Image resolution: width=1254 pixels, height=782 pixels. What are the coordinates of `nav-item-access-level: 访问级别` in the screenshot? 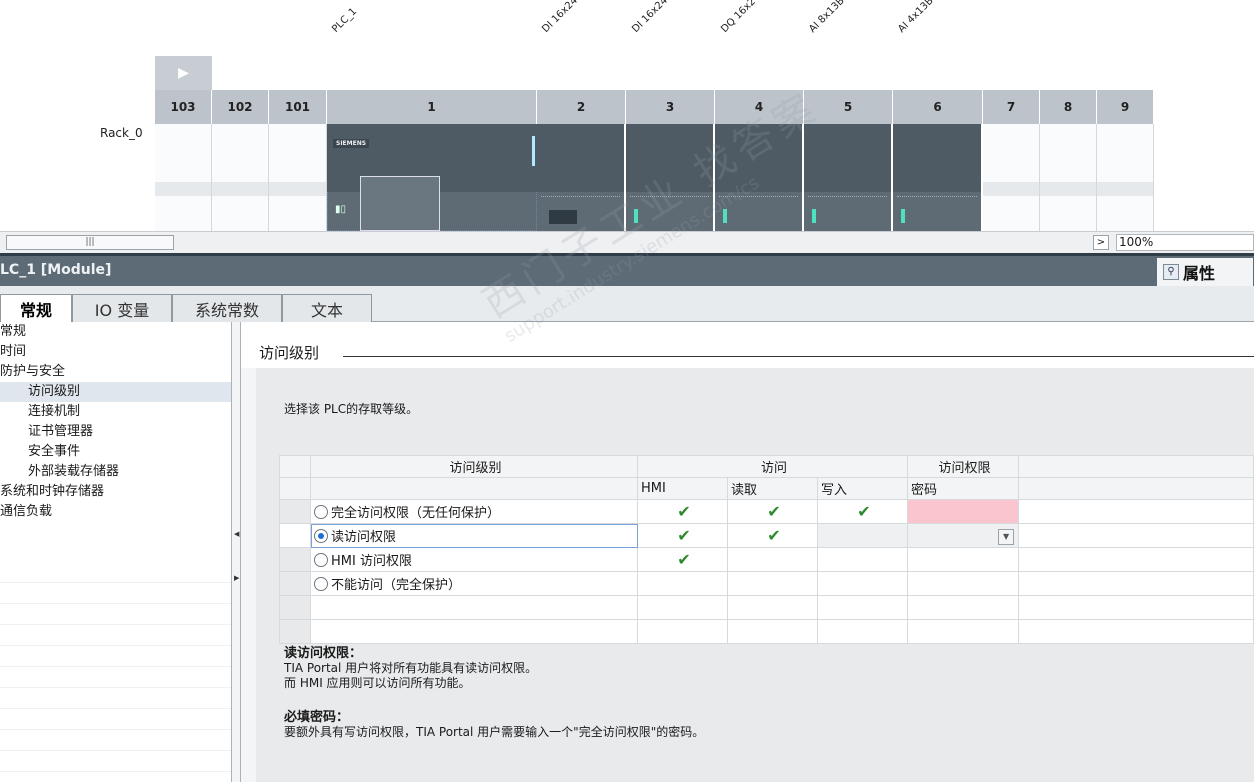 It's located at (115, 392).